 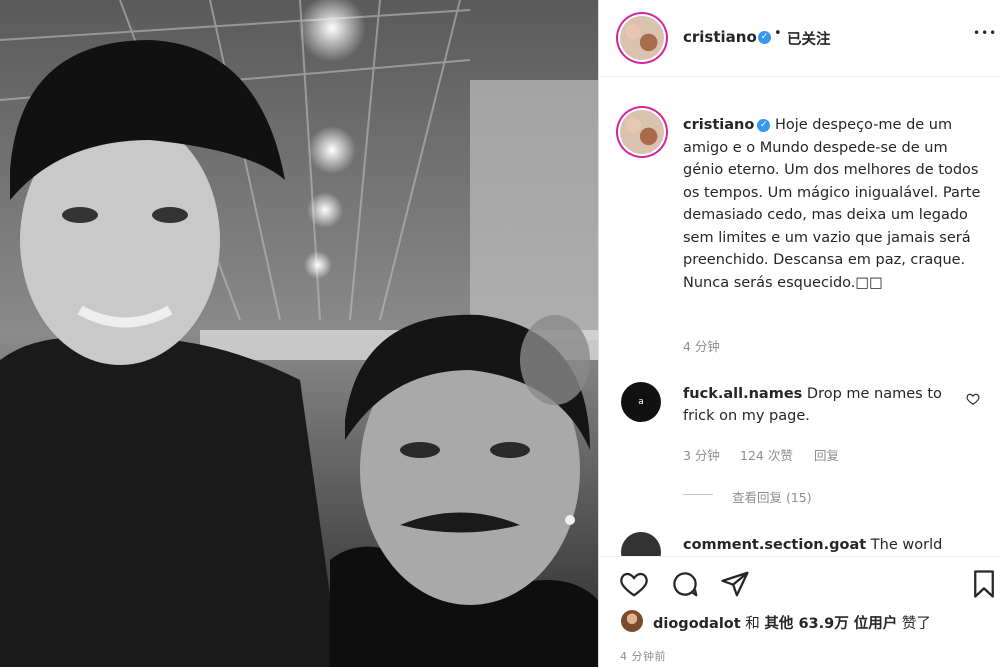 What do you see at coordinates (772, 496) in the screenshot?
I see `view-replies-button: 查看回复 (15)` at bounding box center [772, 496].